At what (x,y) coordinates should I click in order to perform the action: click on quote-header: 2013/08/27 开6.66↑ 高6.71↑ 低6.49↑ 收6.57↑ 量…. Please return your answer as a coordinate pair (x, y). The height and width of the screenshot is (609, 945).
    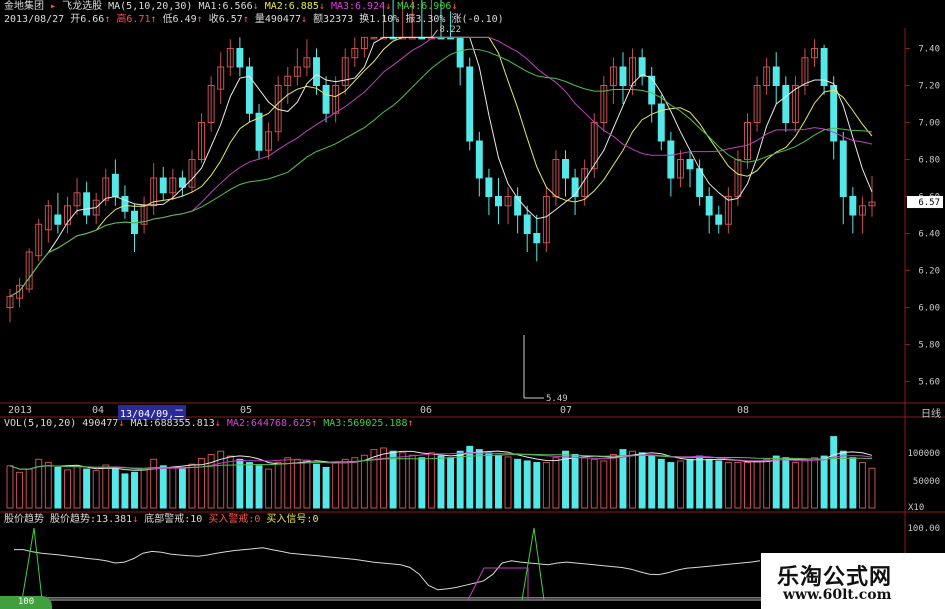
    Looking at the image, I should click on (254, 19).